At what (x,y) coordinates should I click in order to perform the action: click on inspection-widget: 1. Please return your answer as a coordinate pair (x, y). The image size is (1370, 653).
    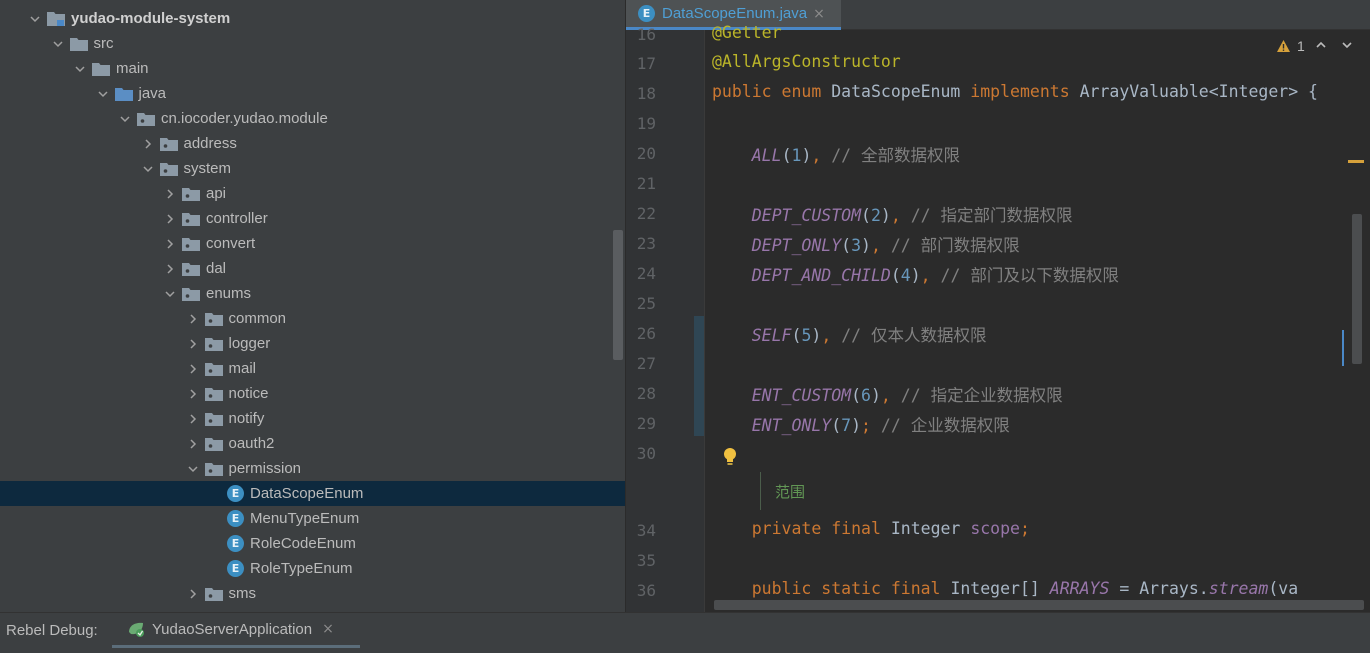
    Looking at the image, I should click on (1316, 46).